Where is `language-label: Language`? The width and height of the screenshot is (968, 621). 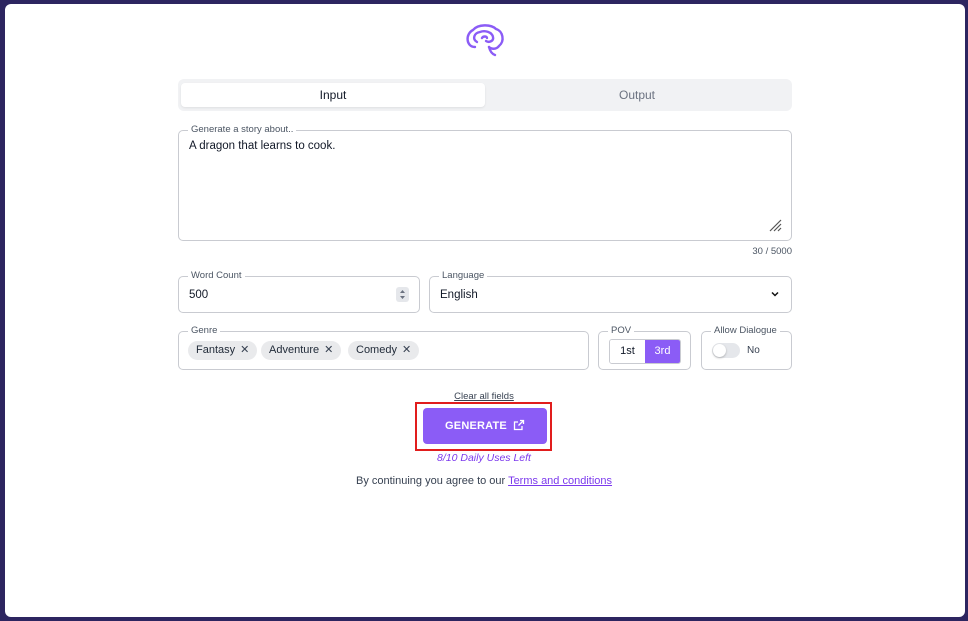 language-label: Language is located at coordinates (463, 276).